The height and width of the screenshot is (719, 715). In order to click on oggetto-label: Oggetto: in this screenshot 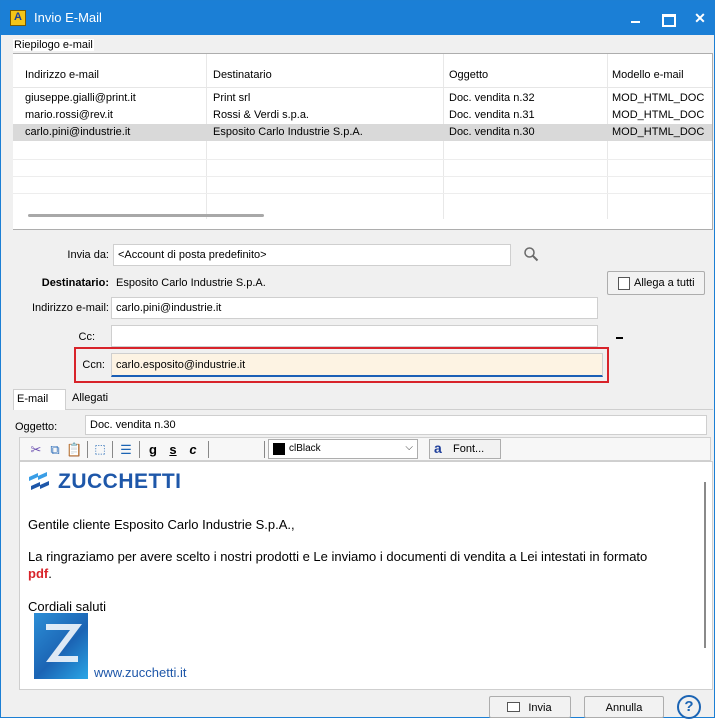, I will do `click(36, 427)`.